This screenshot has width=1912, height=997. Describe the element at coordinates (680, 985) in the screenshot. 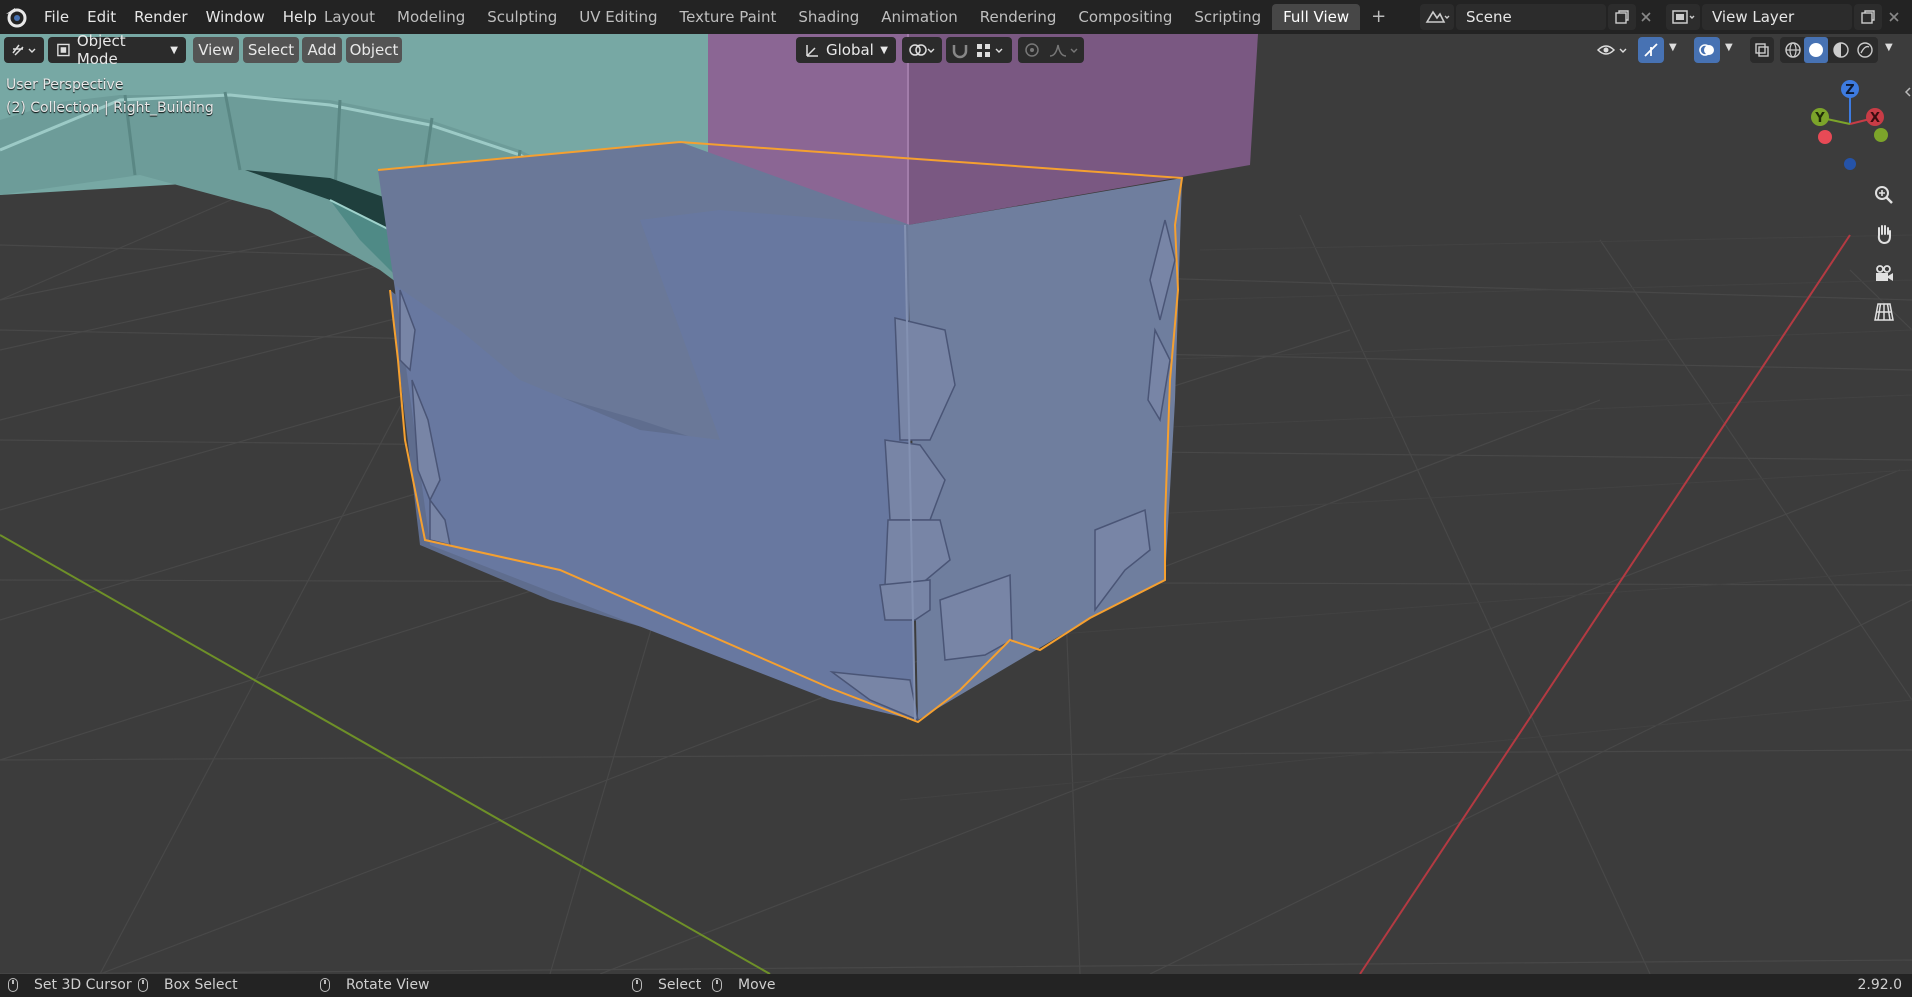

I see `status-select-label: Select` at that location.